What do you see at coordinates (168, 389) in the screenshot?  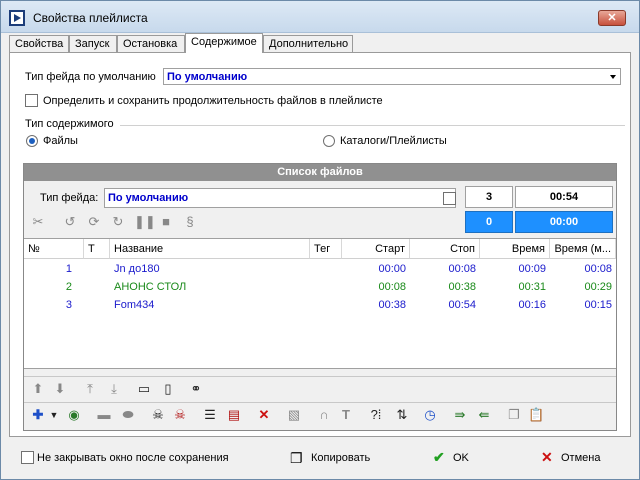 I see `window-bottom-icon: ▯` at bounding box center [168, 389].